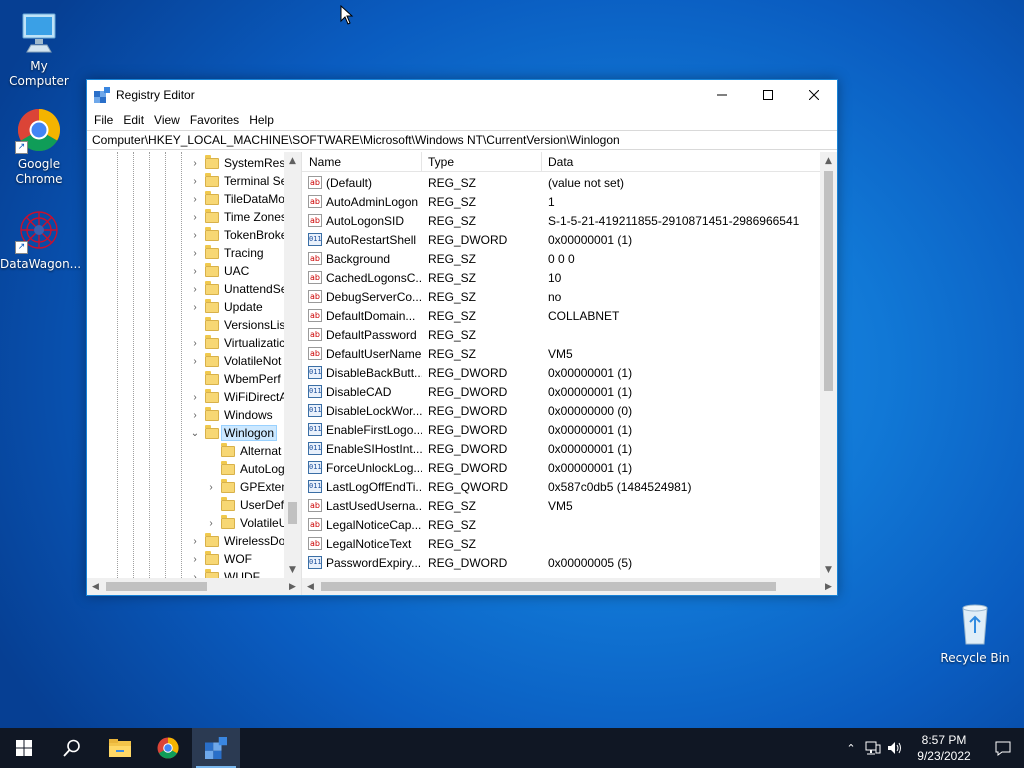 This screenshot has height=768, width=1024. What do you see at coordinates (235, 379) in the screenshot?
I see `tree-node: WbemPerf` at bounding box center [235, 379].